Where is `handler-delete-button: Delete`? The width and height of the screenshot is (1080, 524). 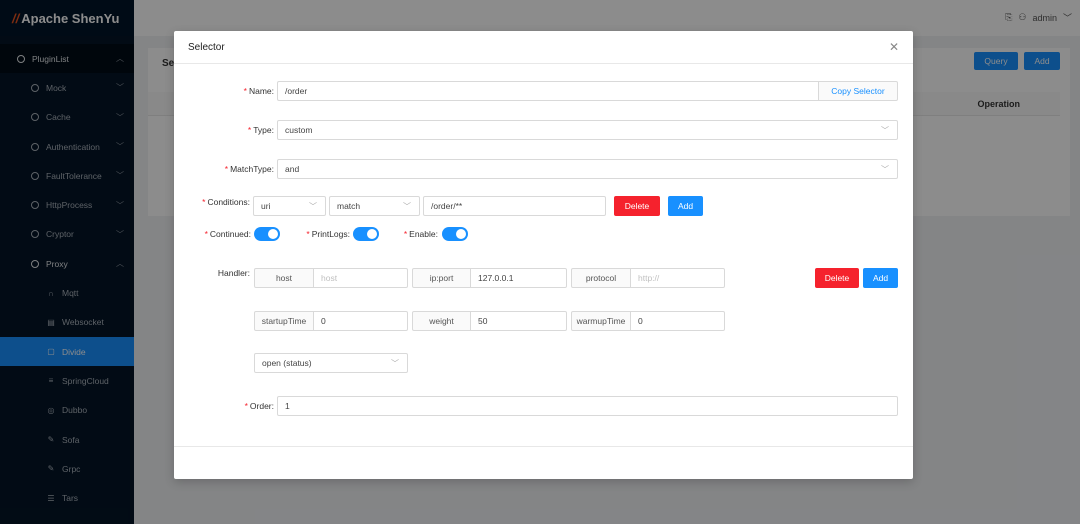 handler-delete-button: Delete is located at coordinates (837, 278).